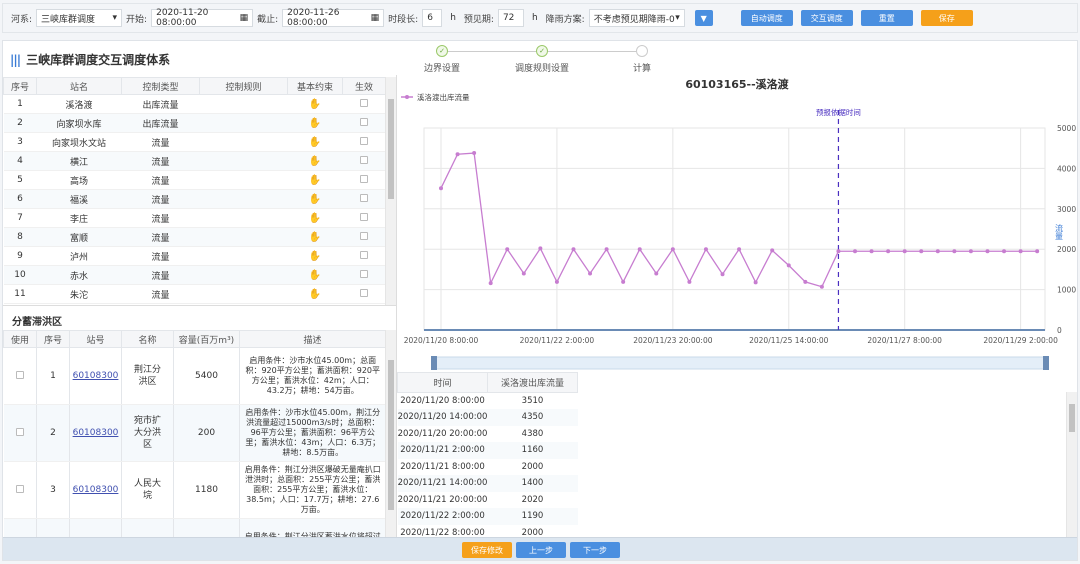 Image resolution: width=1080 pixels, height=564 pixels. What do you see at coordinates (194, 123) in the screenshot?
I see `table-row: 2 向家坝水库 出库流量 ✋` at bounding box center [194, 123].